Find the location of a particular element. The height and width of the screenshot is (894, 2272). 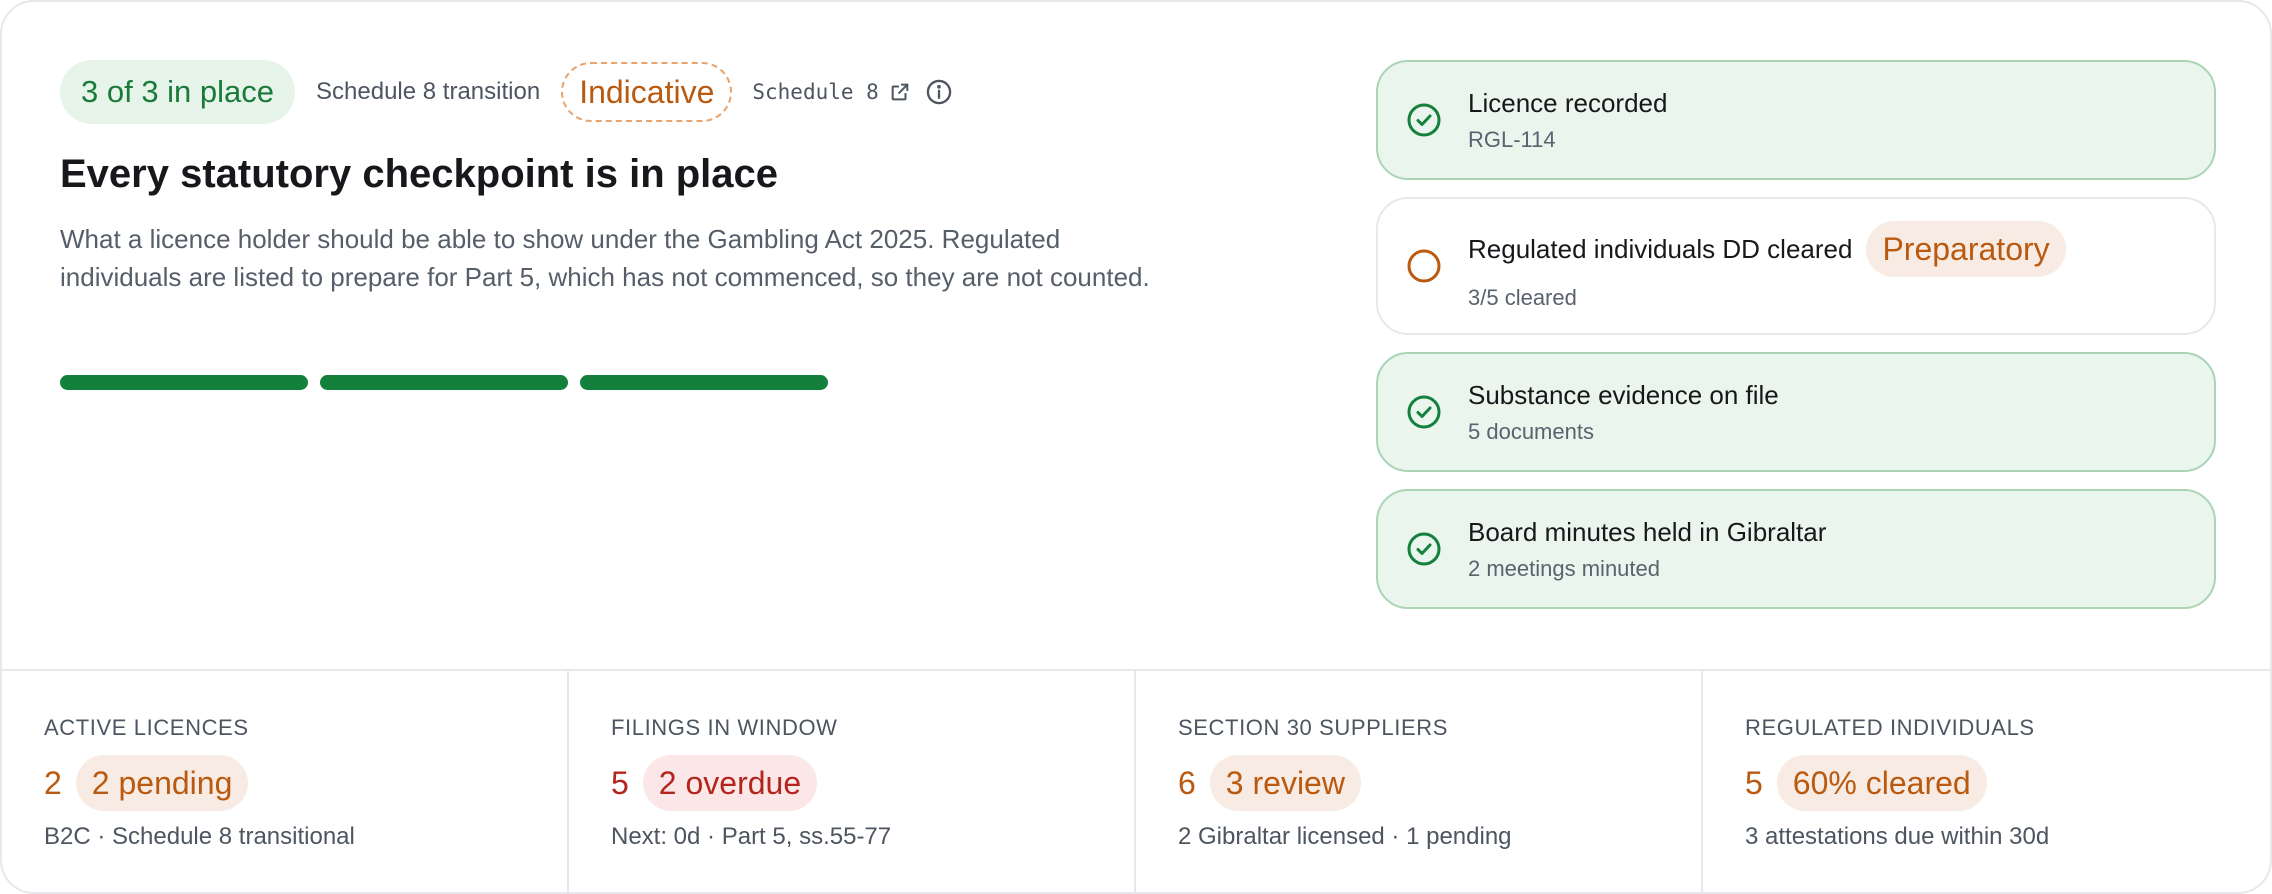

stat-badge: 2 pending is located at coordinates (162, 783).